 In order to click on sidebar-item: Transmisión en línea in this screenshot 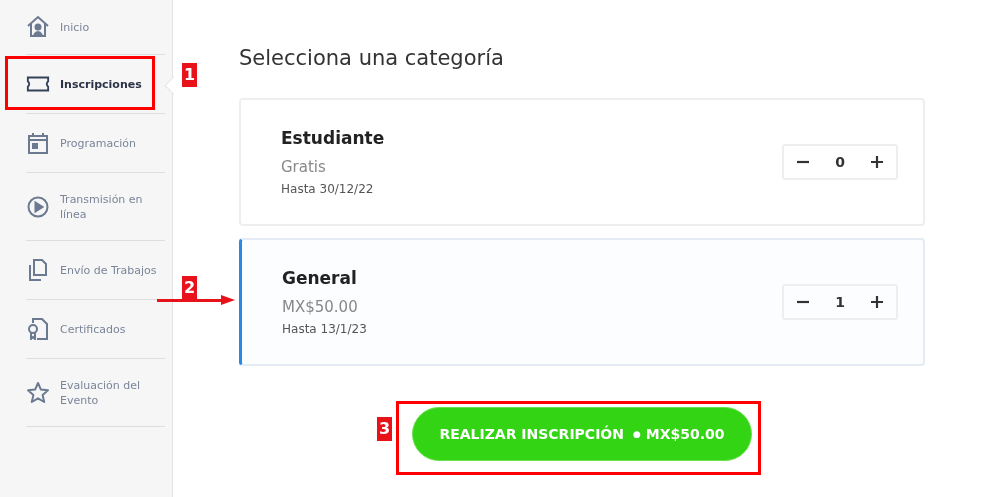, I will do `click(95, 207)`.